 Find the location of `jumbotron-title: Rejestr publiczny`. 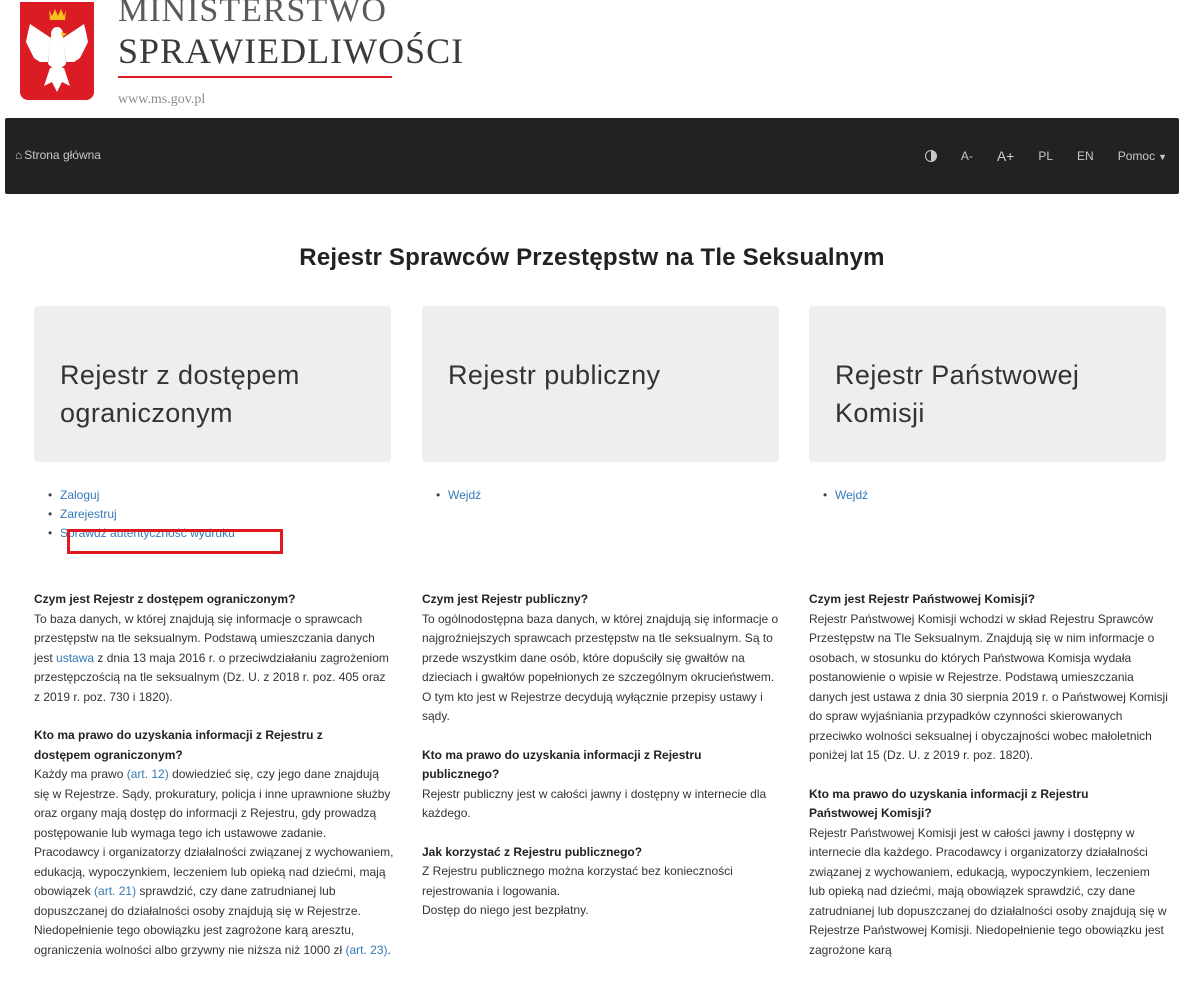

jumbotron-title: Rejestr publiczny is located at coordinates (554, 375).